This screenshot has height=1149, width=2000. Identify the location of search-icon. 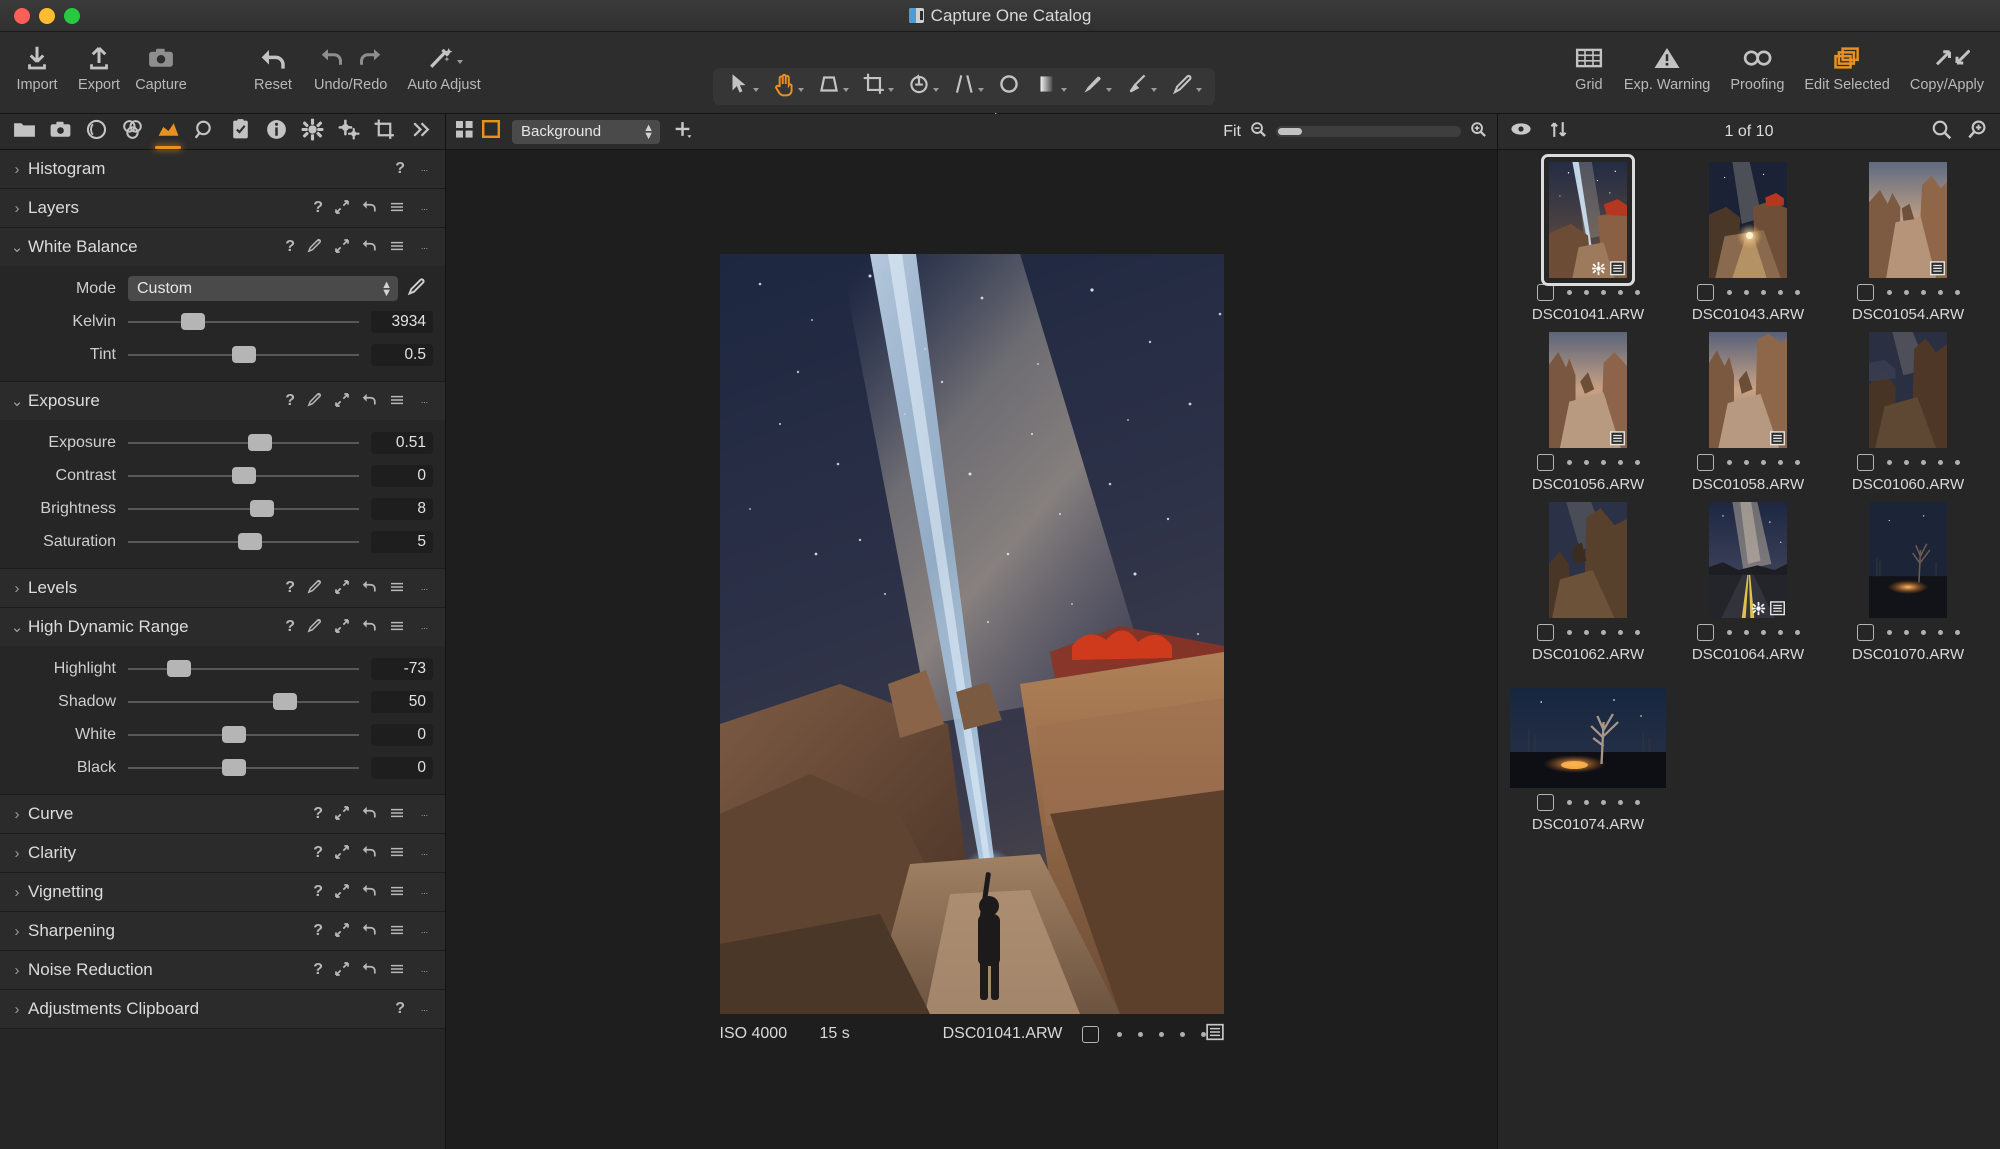
(1941, 132).